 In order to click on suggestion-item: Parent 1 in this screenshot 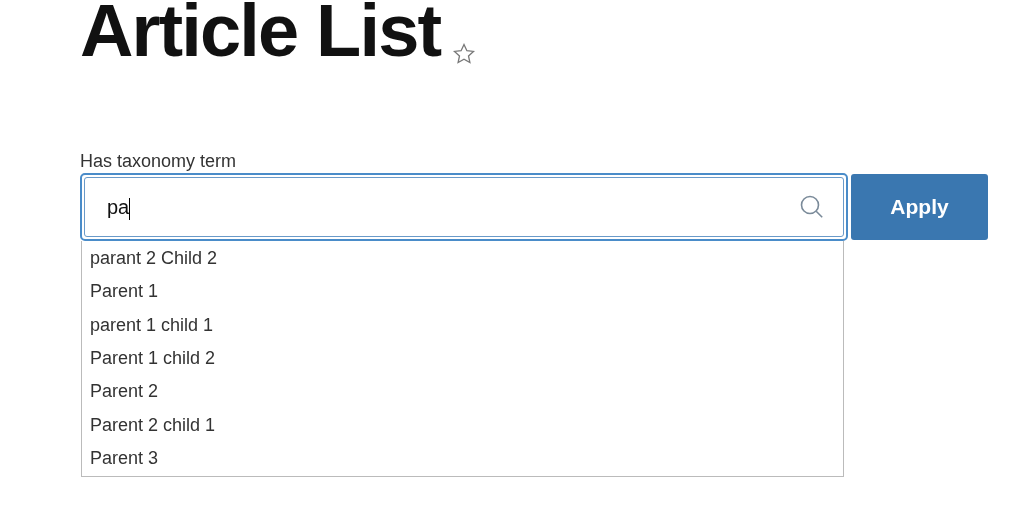, I will do `click(462, 292)`.